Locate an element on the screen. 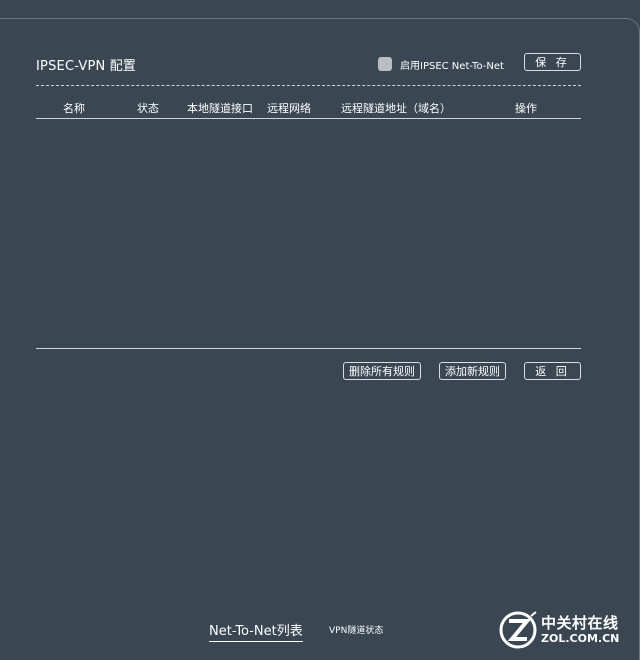 Image resolution: width=640 pixels, height=660 pixels. zol-logo-icon is located at coordinates (518, 630).